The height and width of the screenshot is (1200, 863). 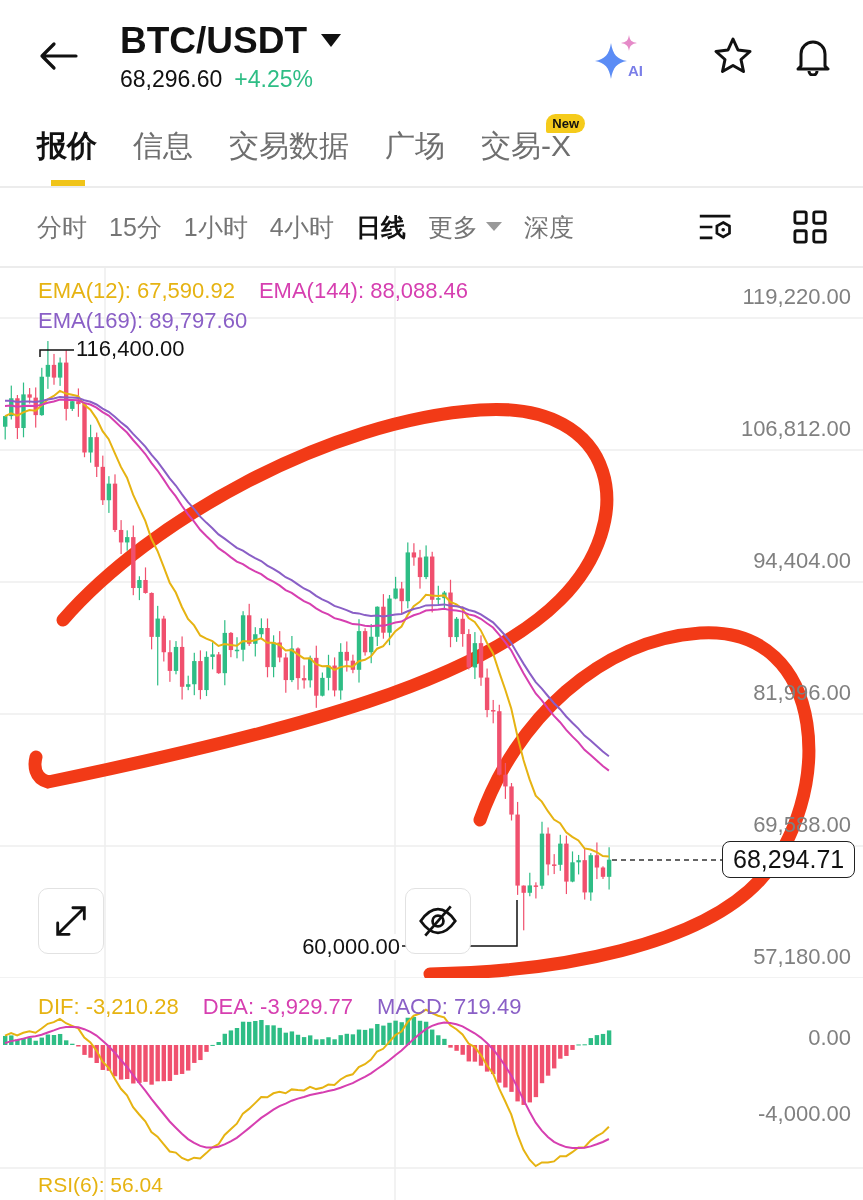 What do you see at coordinates (100, 1184) in the screenshot?
I see `rsi-legend-label: RSI(6): 56.04` at bounding box center [100, 1184].